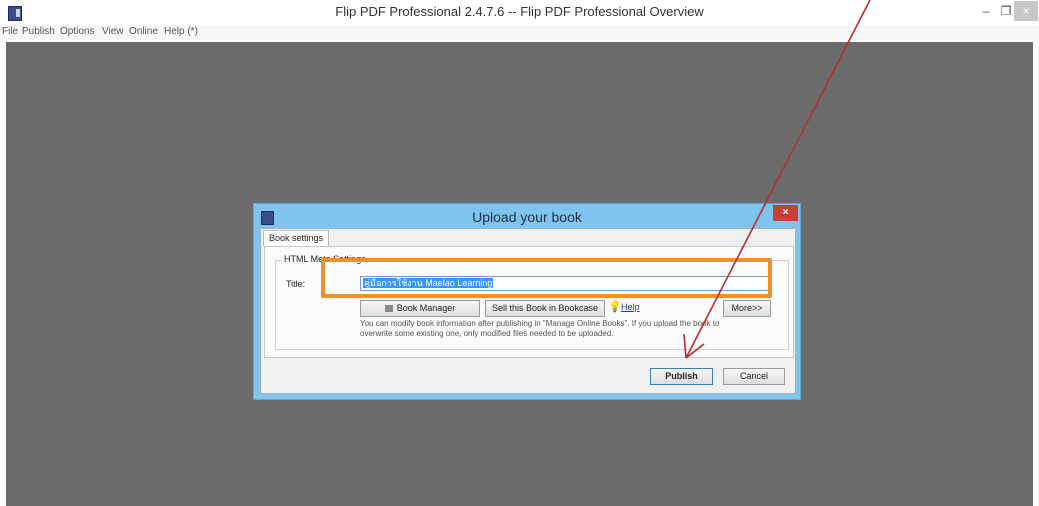  Describe the element at coordinates (10, 31) in the screenshot. I see `menu-file: File` at that location.